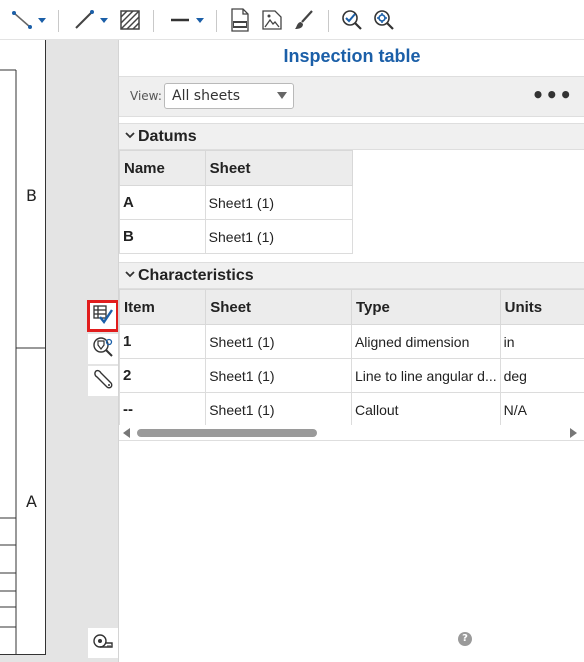 Image resolution: width=584 pixels, height=662 pixels. I want to click on inspection-table-icon, so click(103, 316).